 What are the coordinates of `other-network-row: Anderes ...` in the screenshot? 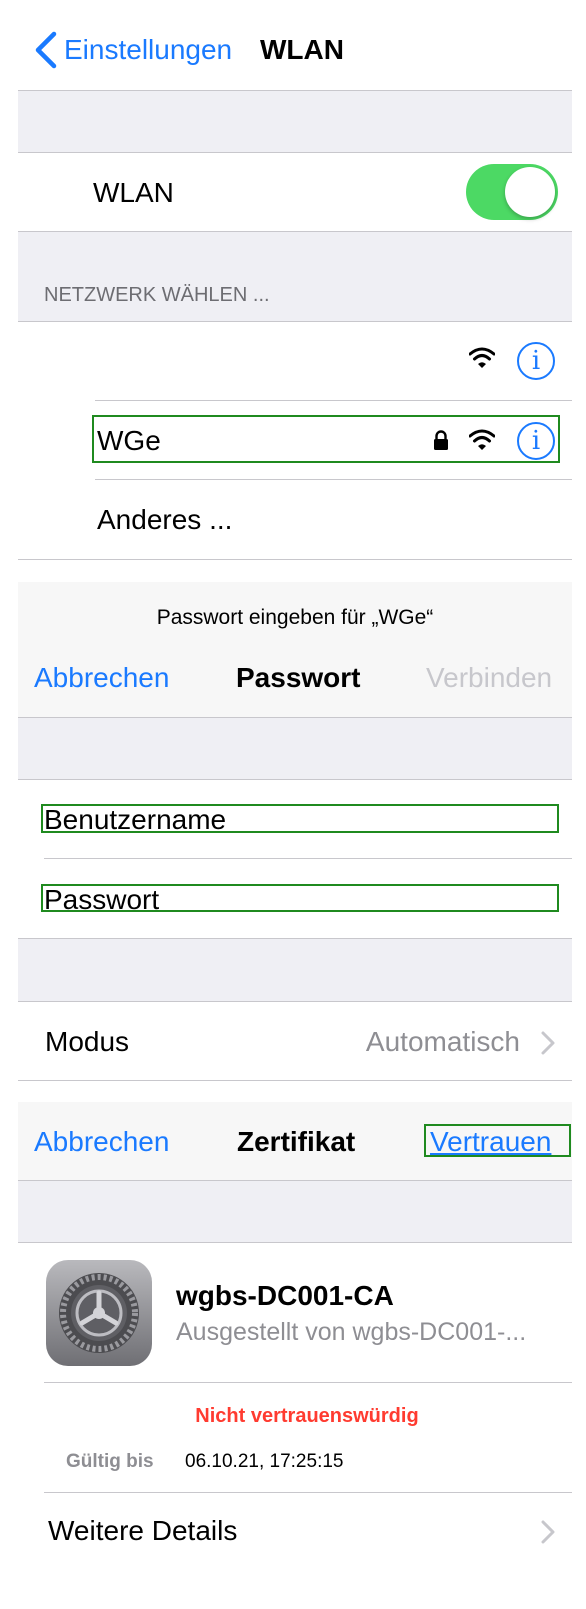 It's located at (164, 520).